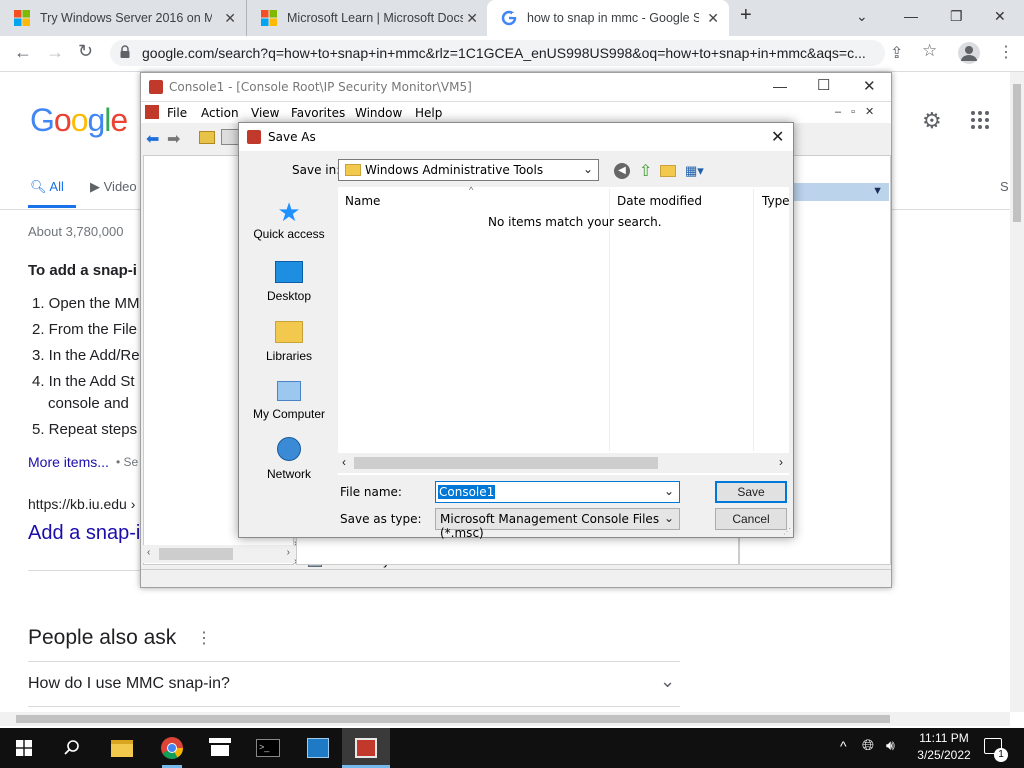  Describe the element at coordinates (468, 170) in the screenshot. I see `save-in-dropdown: Windows Administrative Tools ⌄` at that location.